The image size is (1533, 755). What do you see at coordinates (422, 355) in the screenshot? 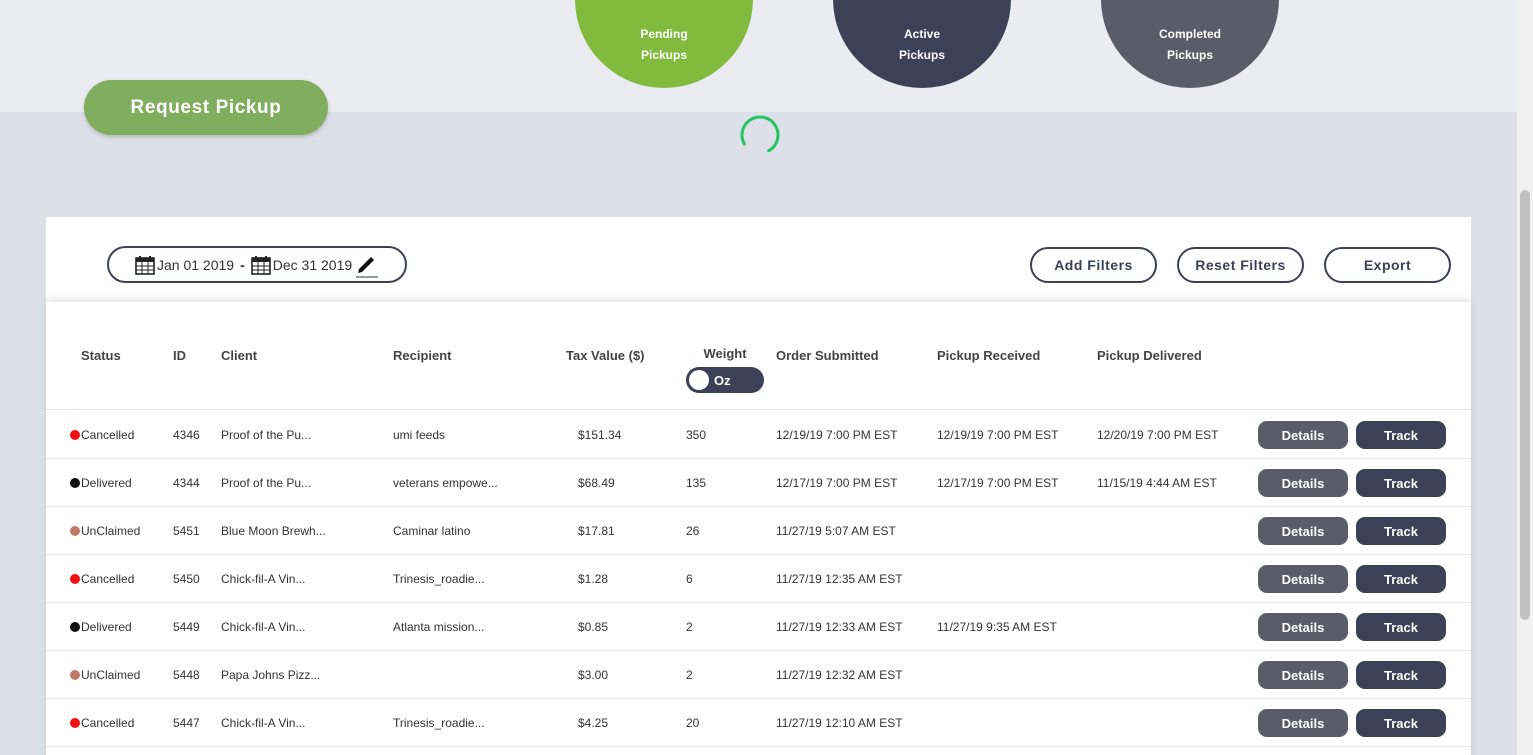
I see `header-recipient: Recipient` at bounding box center [422, 355].